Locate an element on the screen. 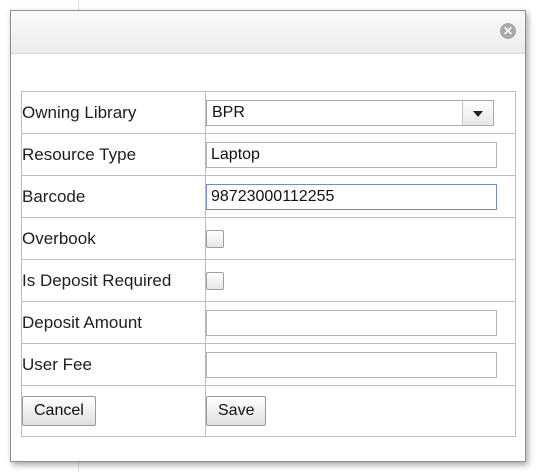  form-row-deposit-amount: Deposit Amount is located at coordinates (268, 322).